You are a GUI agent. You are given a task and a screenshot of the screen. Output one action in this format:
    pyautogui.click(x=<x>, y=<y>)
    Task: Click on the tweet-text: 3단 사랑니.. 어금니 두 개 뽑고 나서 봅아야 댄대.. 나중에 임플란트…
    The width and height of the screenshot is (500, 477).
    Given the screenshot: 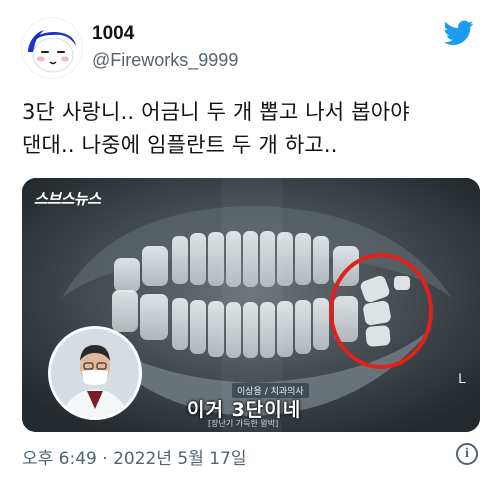 What is the action you would take?
    pyautogui.click(x=252, y=129)
    